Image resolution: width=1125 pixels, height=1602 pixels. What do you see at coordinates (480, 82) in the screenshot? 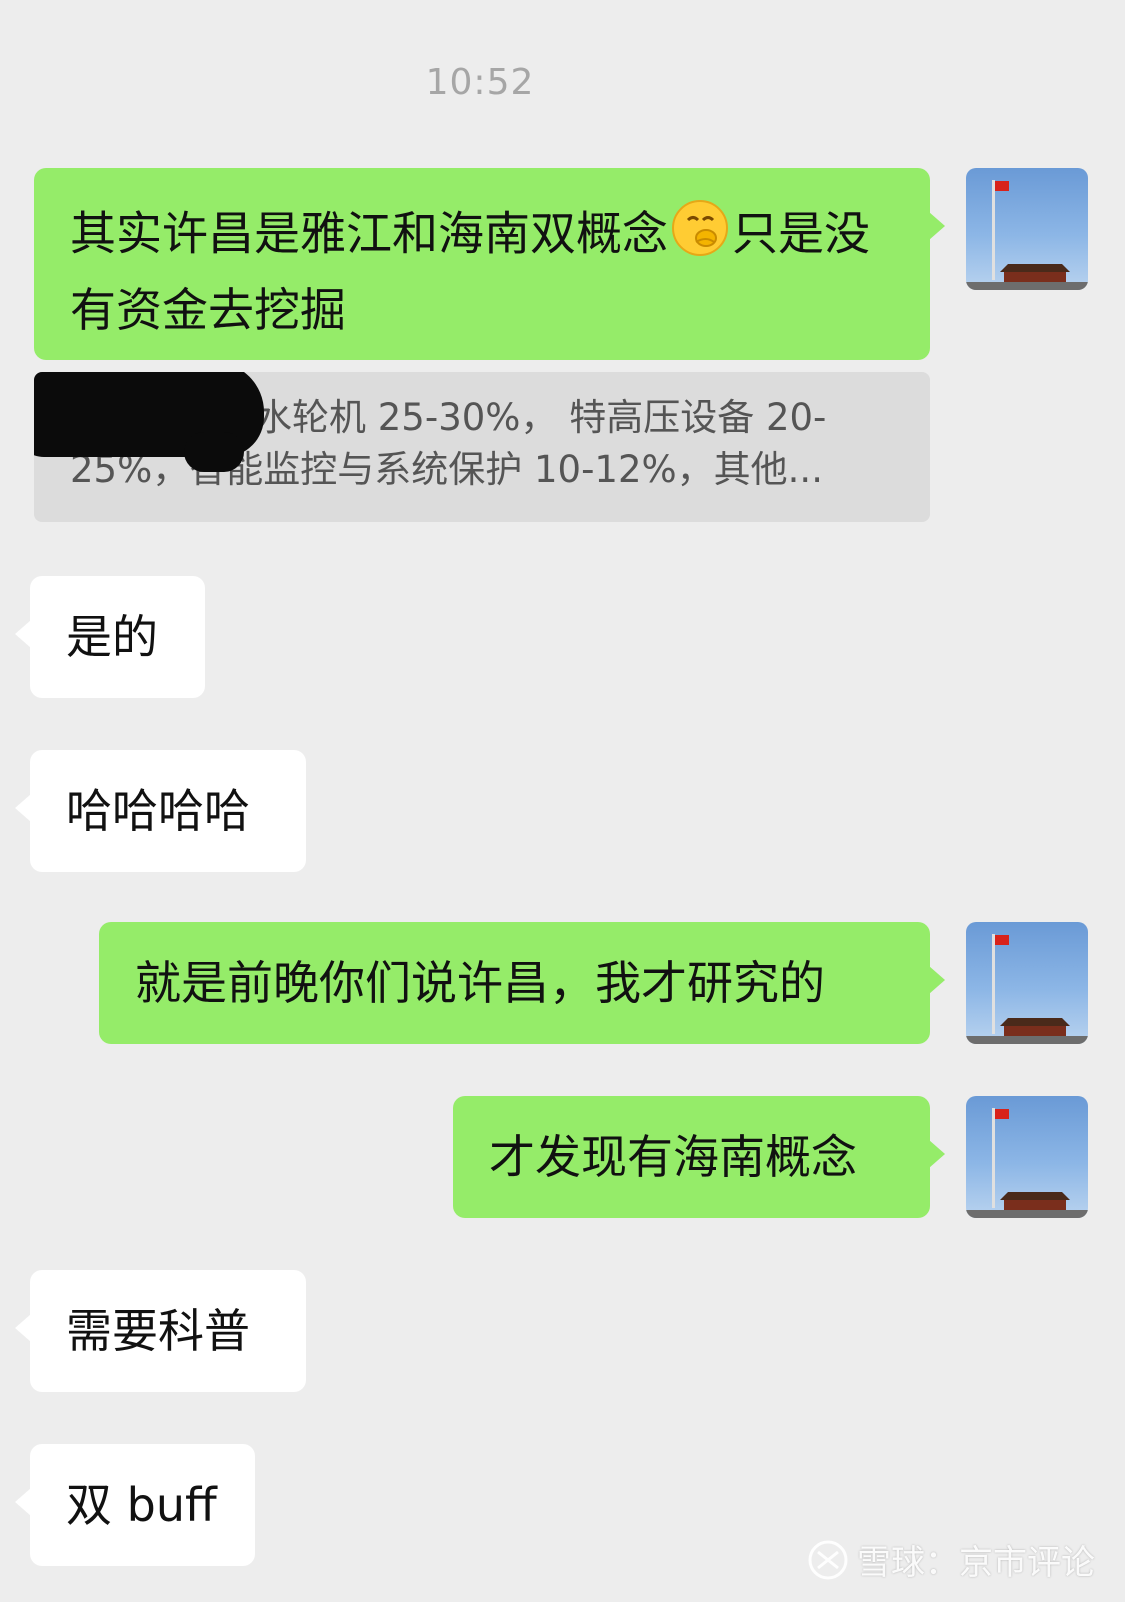
I see `timestamp: 10:52` at bounding box center [480, 82].